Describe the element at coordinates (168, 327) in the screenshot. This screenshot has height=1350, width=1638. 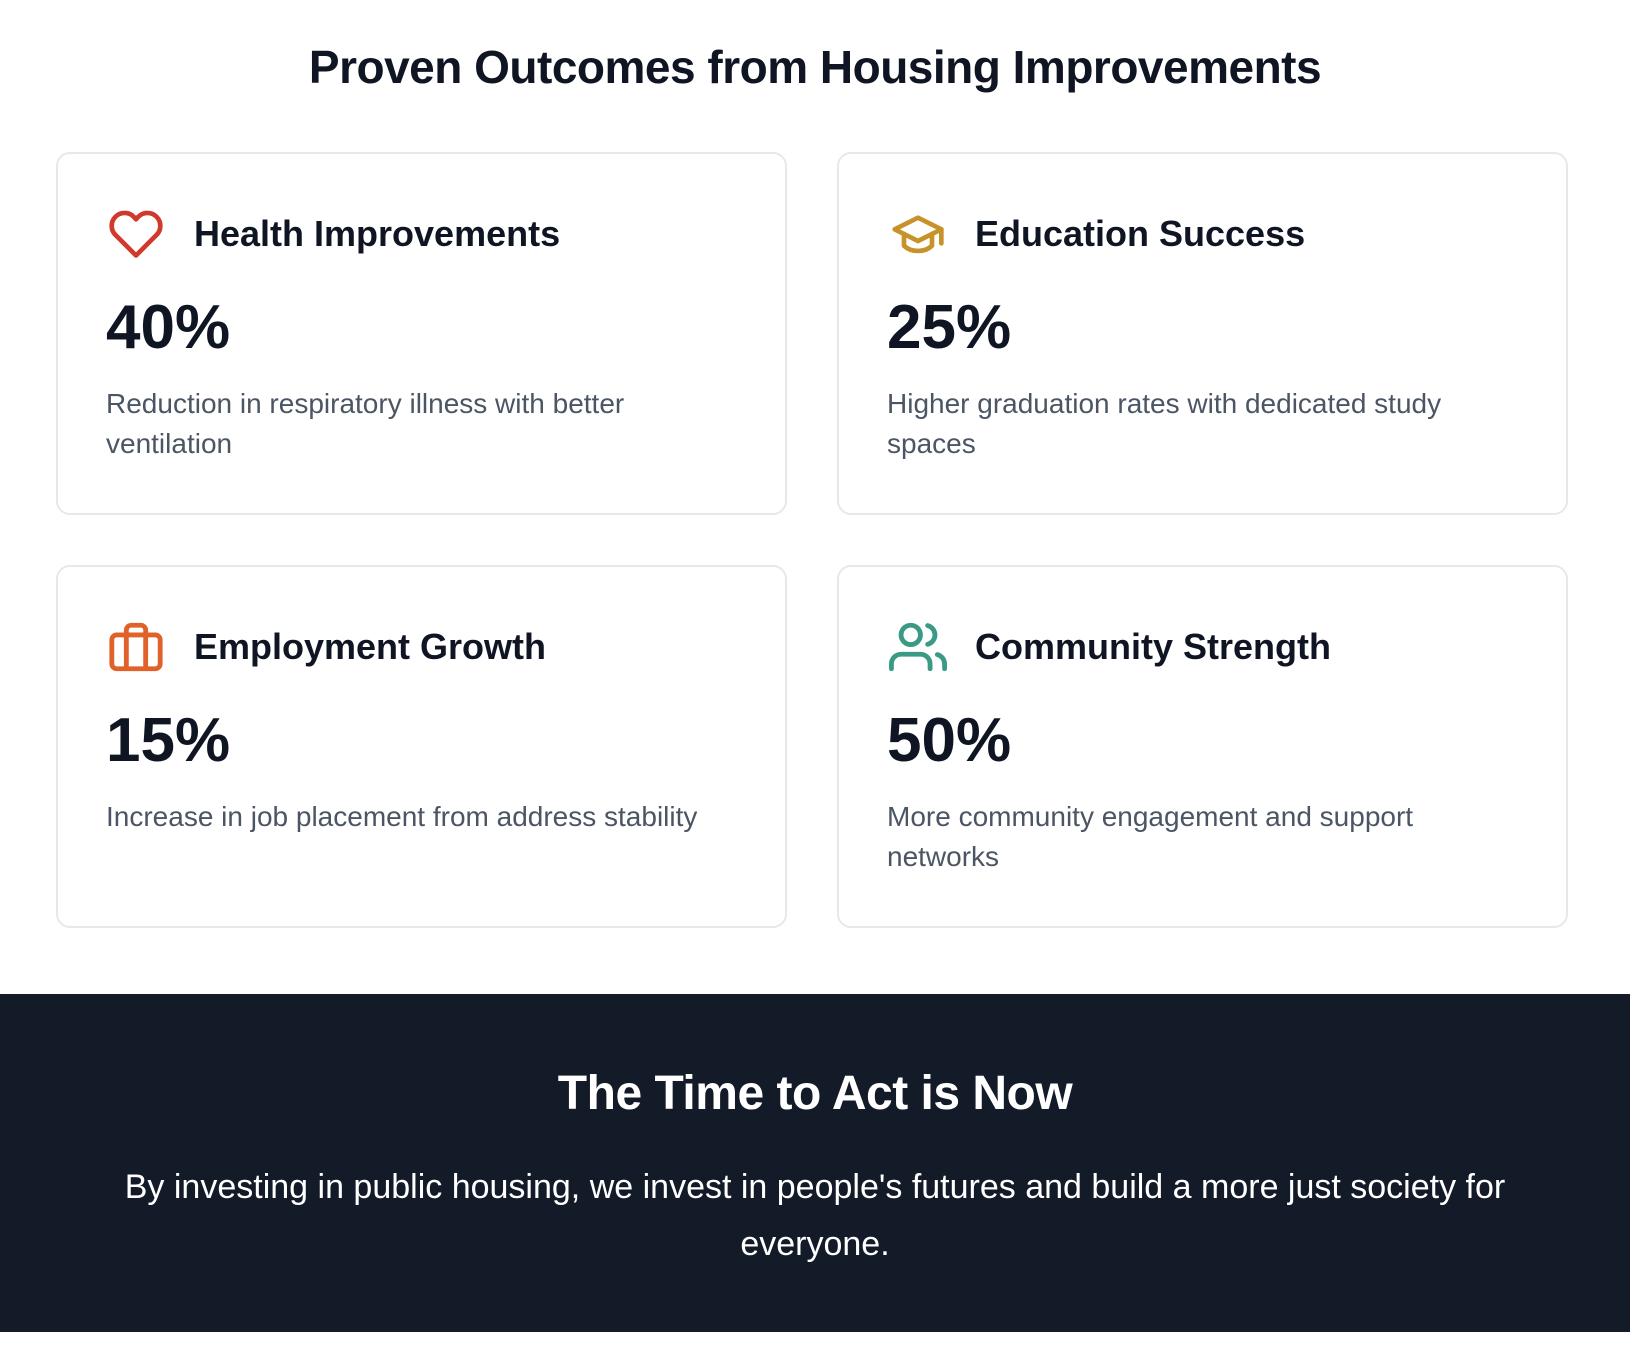
I see `card-stat: 40%` at that location.